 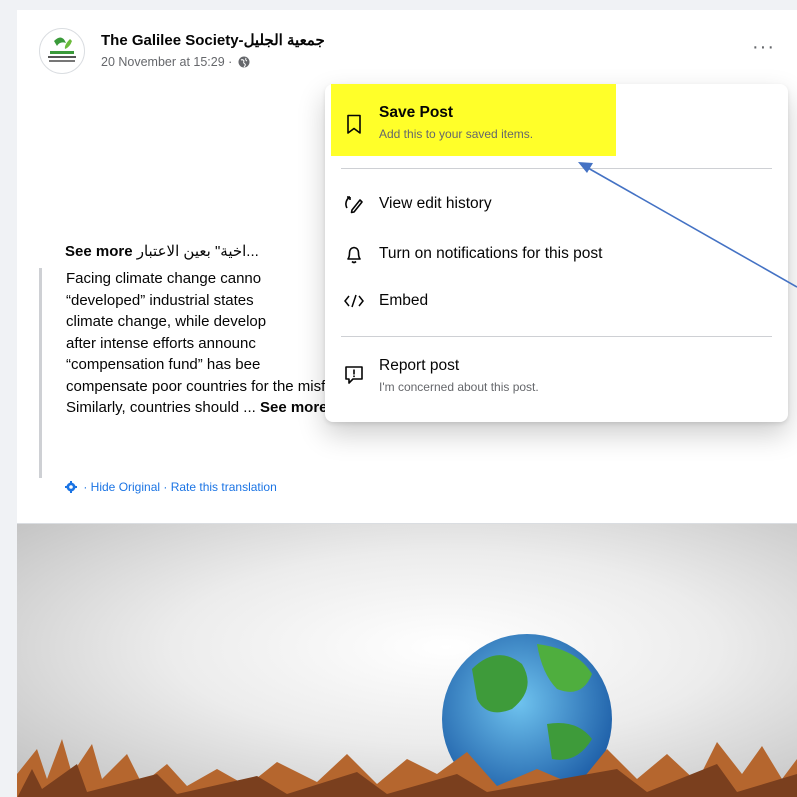 I want to click on bell-icon, so click(x=354, y=254).